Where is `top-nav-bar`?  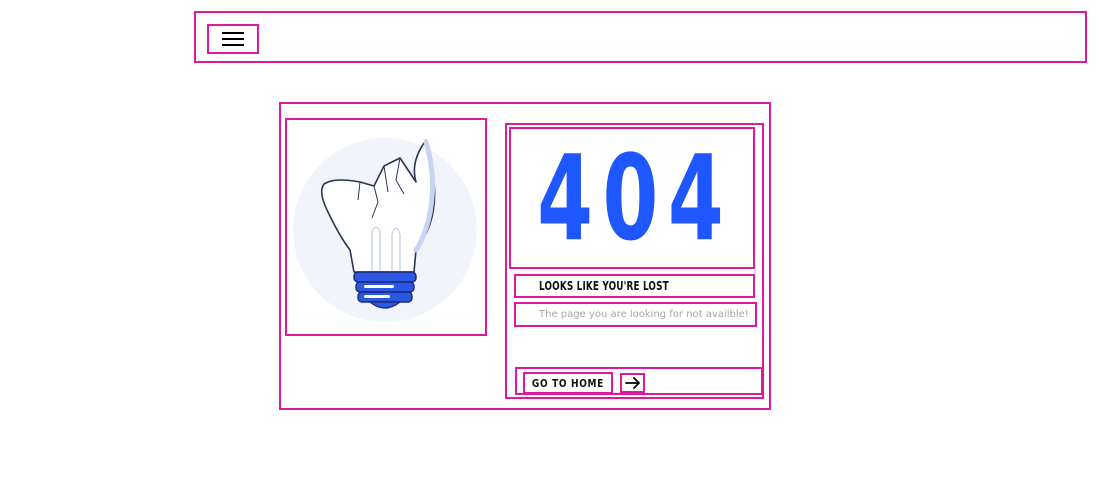
top-nav-bar is located at coordinates (640, 37).